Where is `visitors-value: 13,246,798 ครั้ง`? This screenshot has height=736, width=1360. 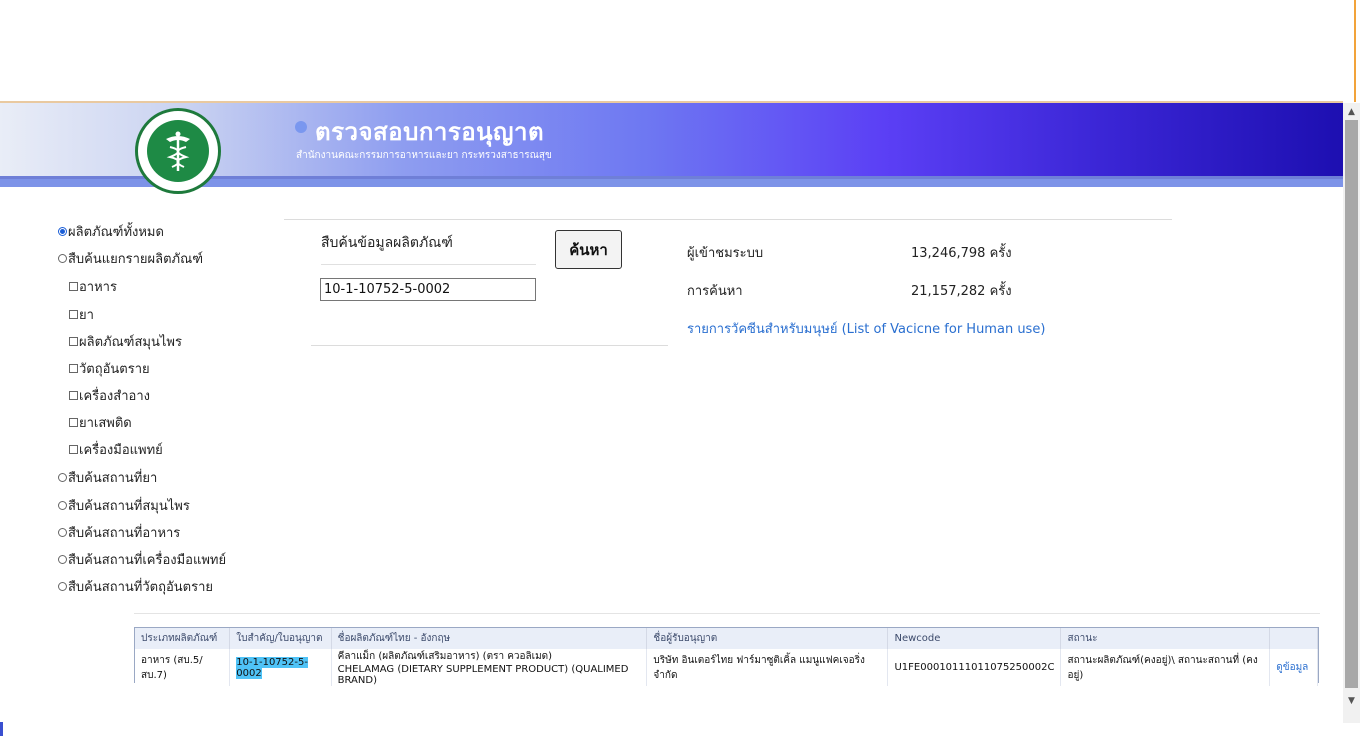
visitors-value: 13,246,798 ครั้ง is located at coordinates (961, 253).